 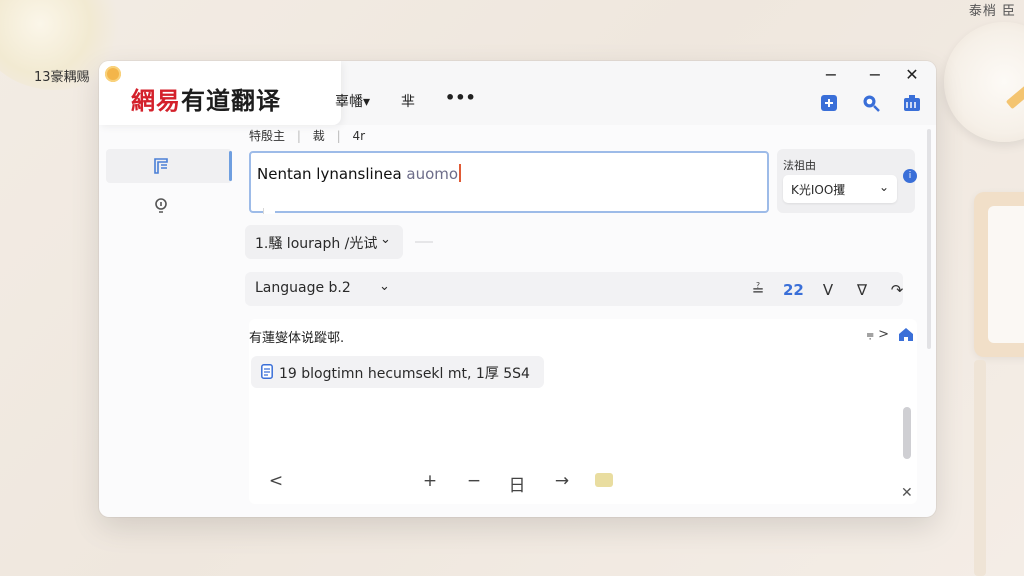 I want to click on result-title: 有蓮燮体说蹤邨., so click(x=297, y=338).